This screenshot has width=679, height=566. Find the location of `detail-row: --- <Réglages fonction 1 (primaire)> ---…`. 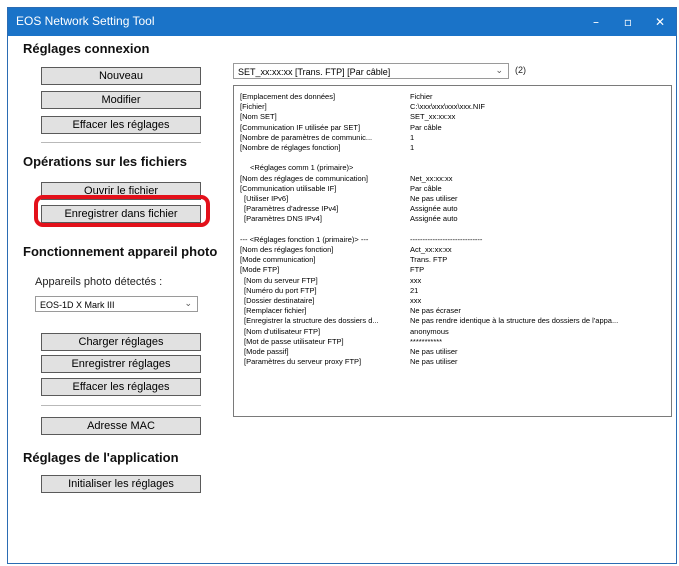

detail-row: --- <Réglages fonction 1 (primaire)> ---… is located at coordinates (452, 239).